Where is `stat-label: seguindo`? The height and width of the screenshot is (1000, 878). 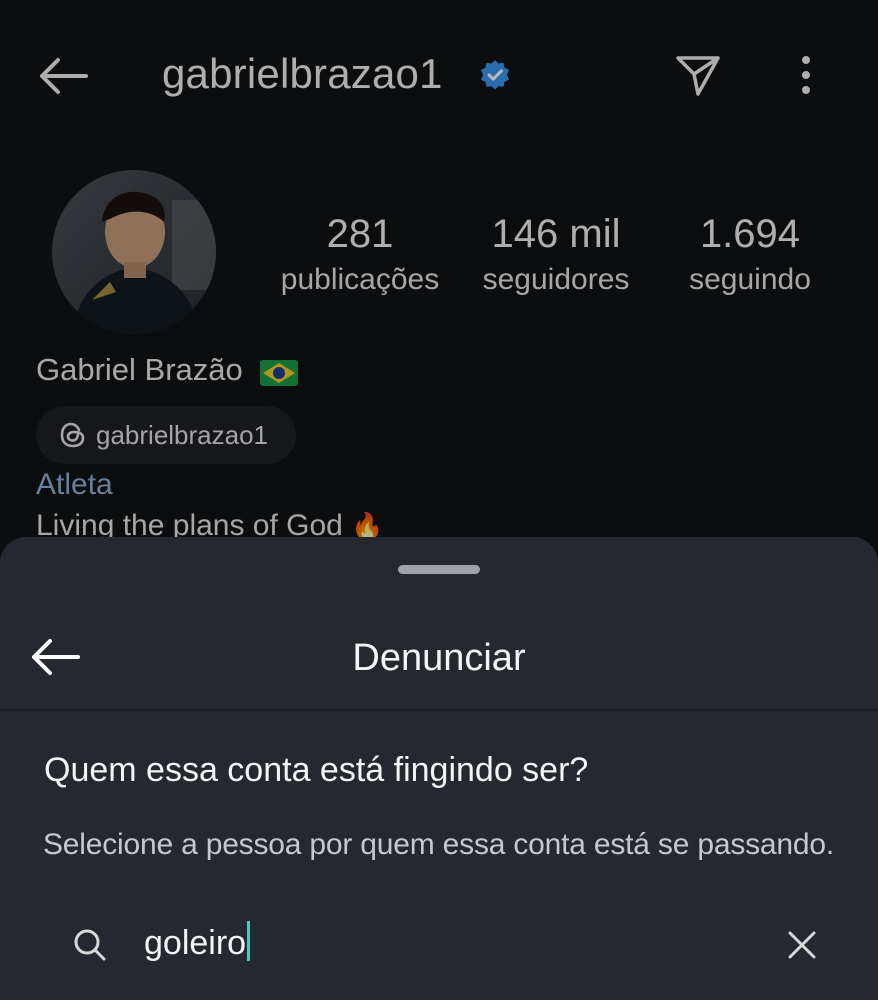
stat-label: seguindo is located at coordinates (750, 279).